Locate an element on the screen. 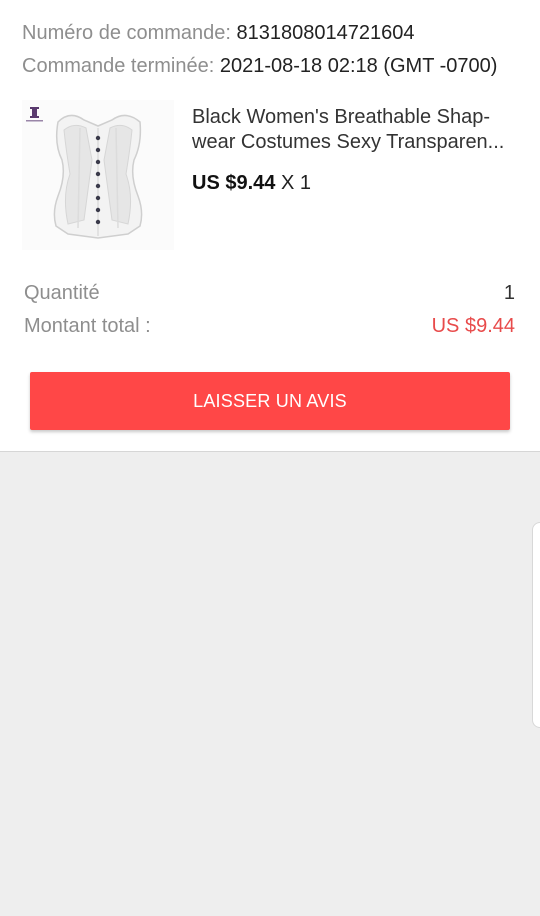  leave-review-button: LAISSER UN AVIS is located at coordinates (270, 401).